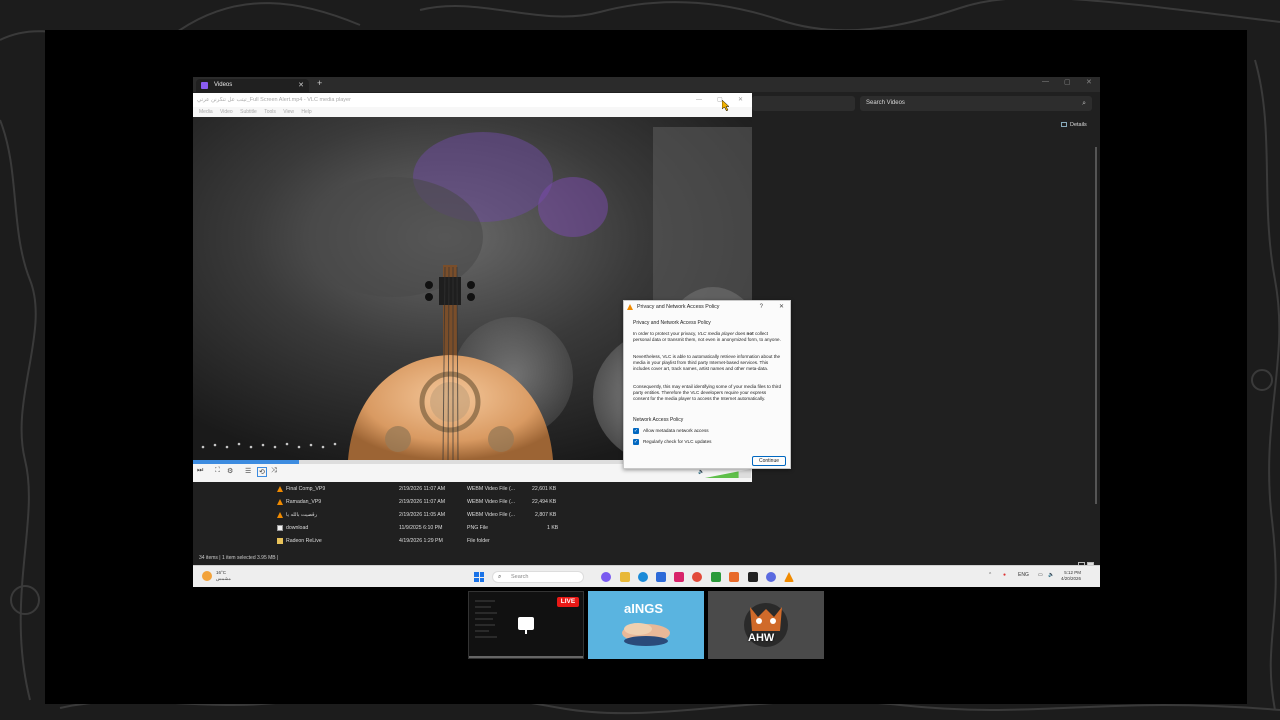 This screenshot has height=720, width=1280. I want to click on store-icon, so click(661, 577).